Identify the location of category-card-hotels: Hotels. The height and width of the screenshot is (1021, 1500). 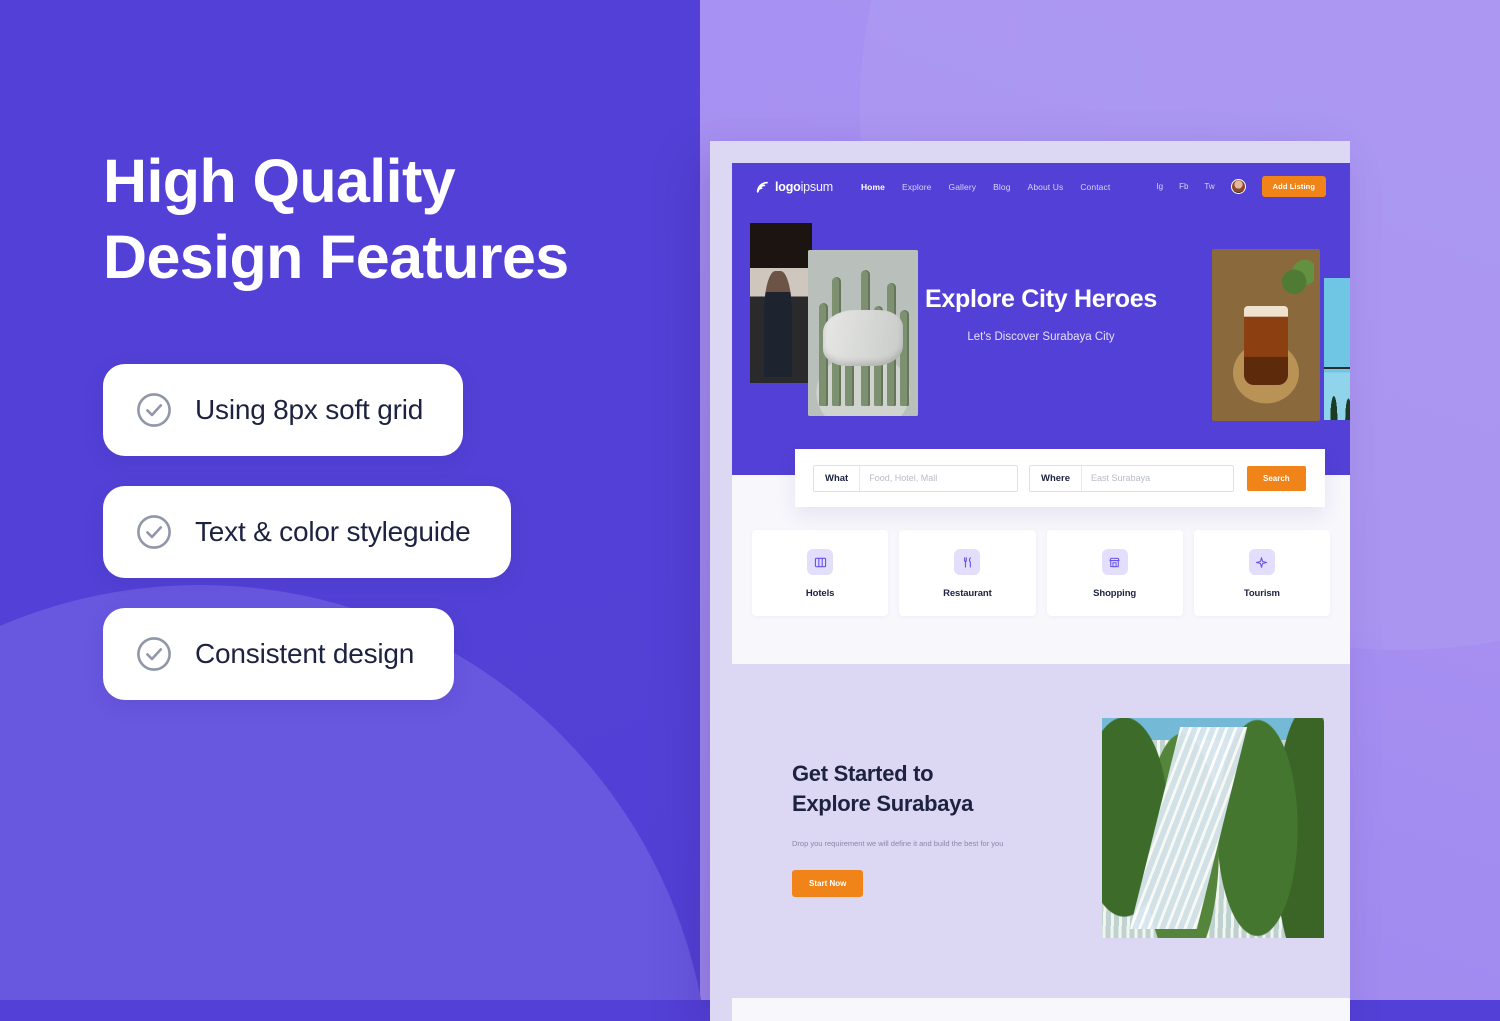
(820, 573).